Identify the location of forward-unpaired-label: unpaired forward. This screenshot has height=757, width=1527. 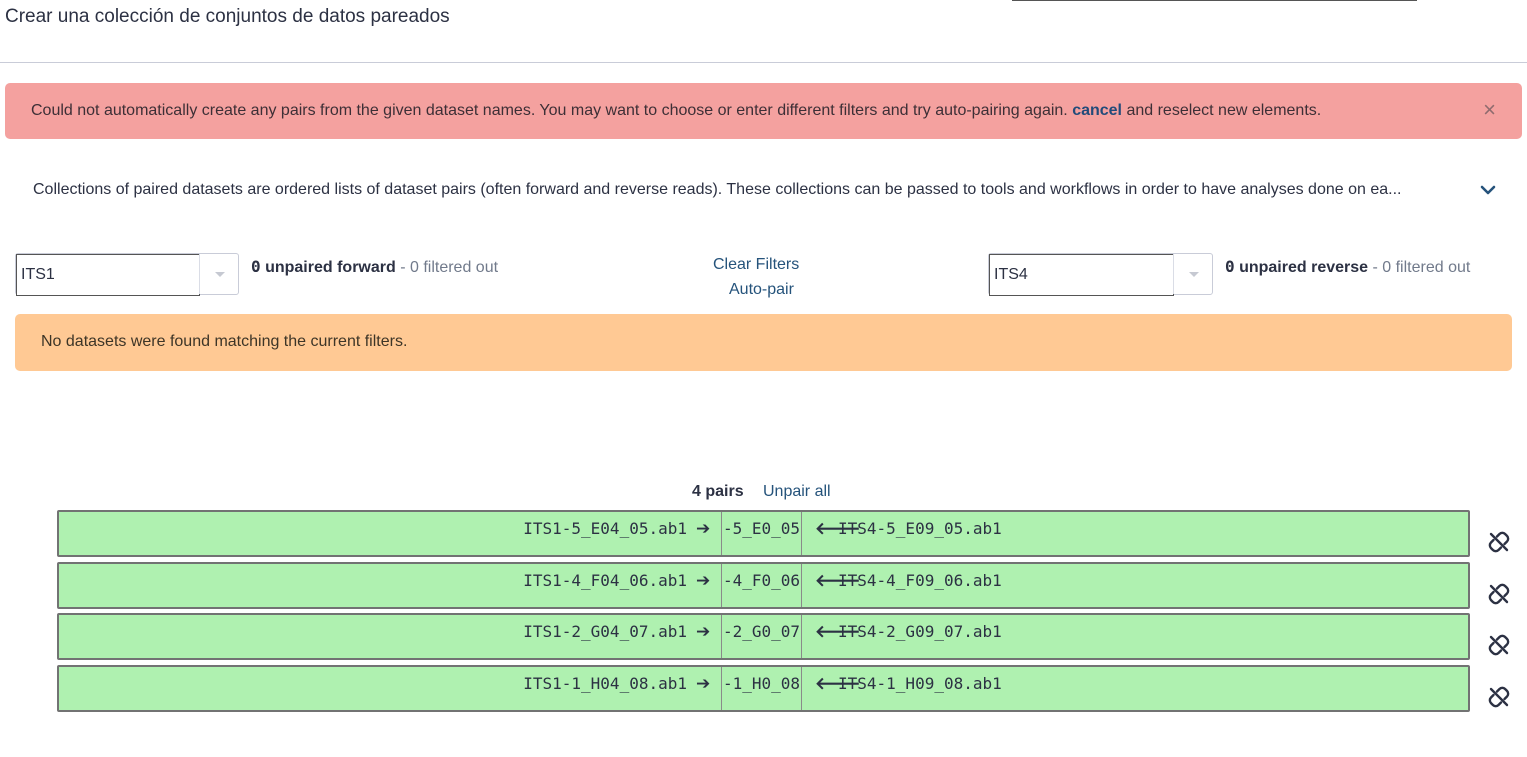
(328, 267).